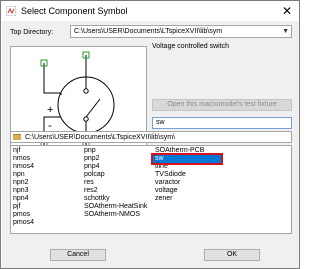  I want to click on list-item: pnp, so click(114, 151).